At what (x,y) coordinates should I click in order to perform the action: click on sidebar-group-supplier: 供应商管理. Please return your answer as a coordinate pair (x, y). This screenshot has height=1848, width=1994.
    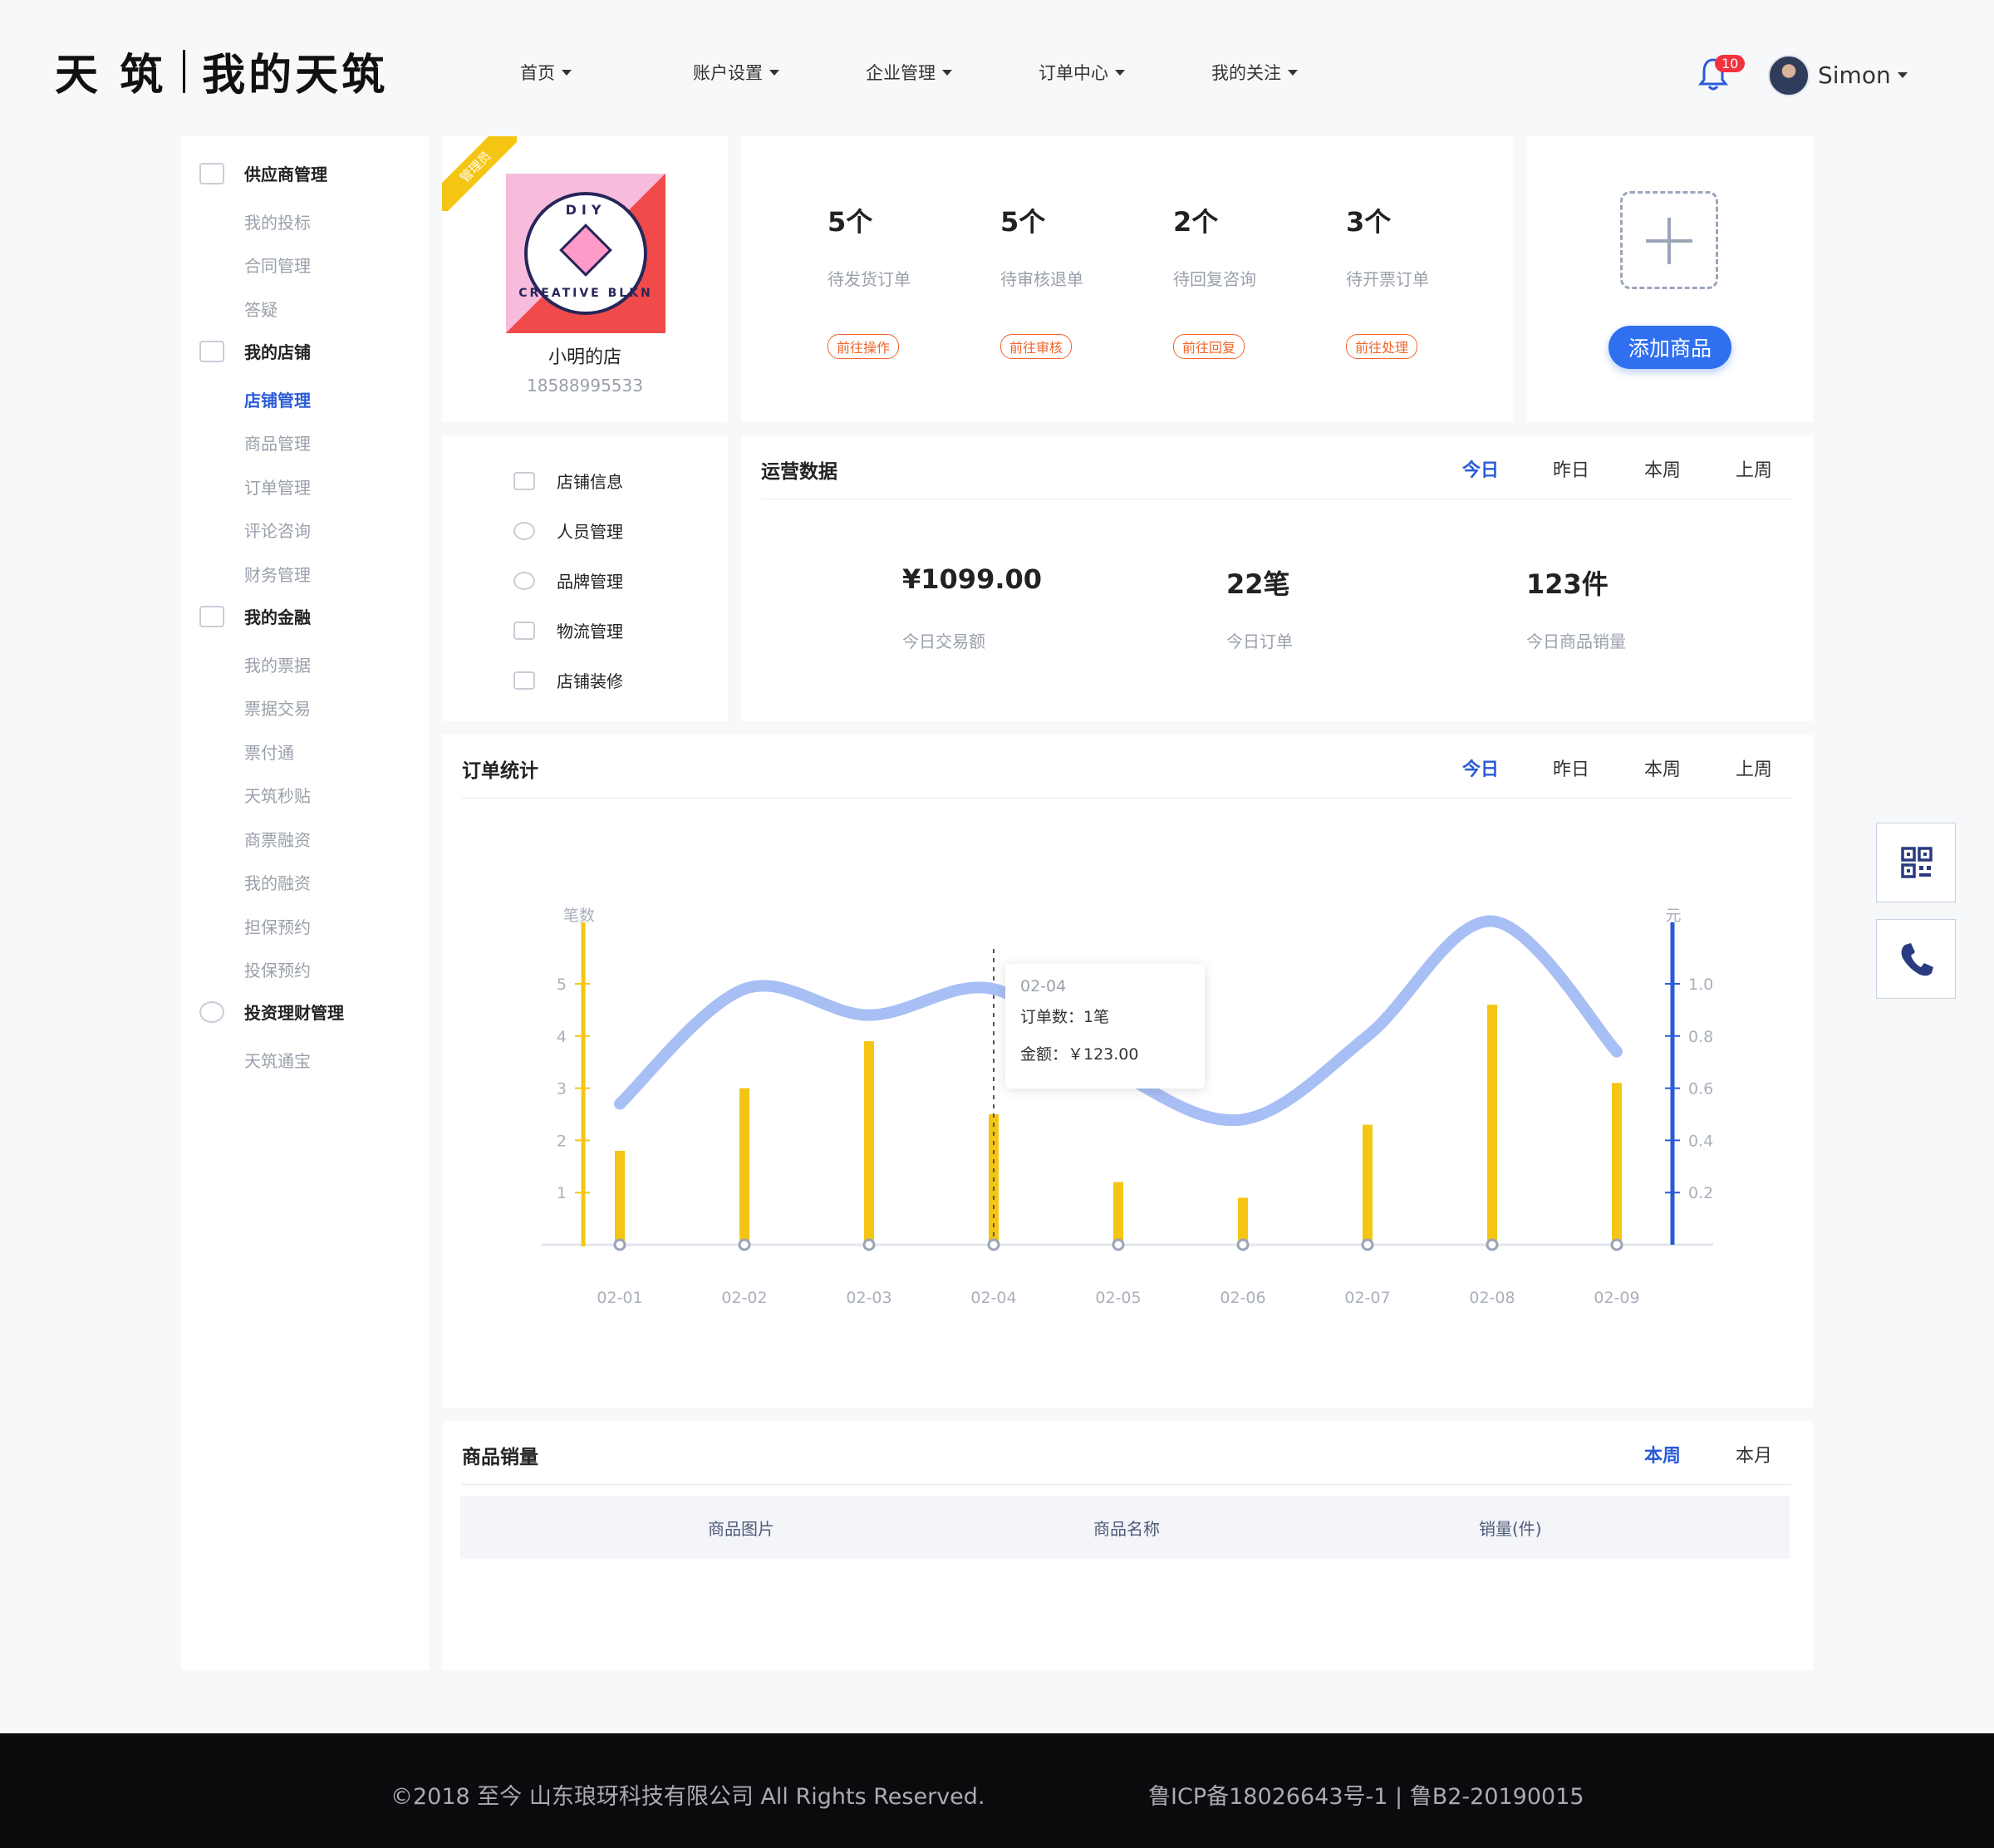
    Looking at the image, I should click on (254, 173).